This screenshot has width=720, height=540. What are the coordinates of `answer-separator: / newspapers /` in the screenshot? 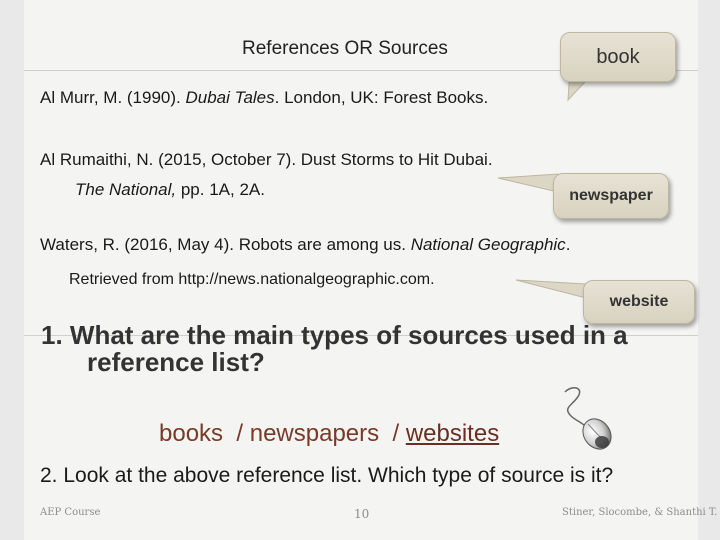 It's located at (314, 433).